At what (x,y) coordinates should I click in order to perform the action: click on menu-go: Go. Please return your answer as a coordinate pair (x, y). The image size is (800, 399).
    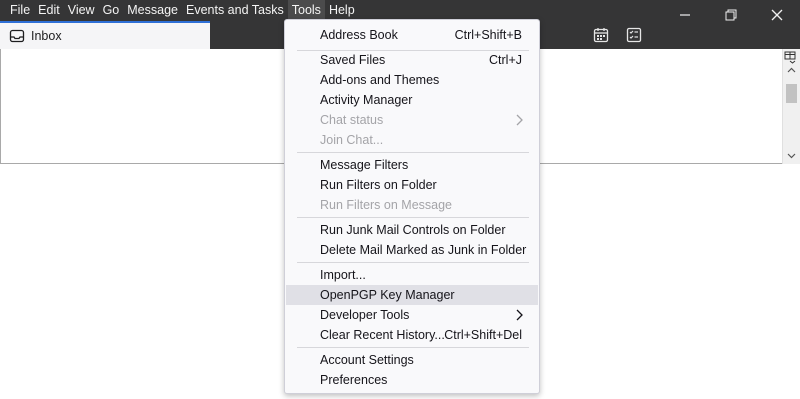
    Looking at the image, I should click on (111, 10).